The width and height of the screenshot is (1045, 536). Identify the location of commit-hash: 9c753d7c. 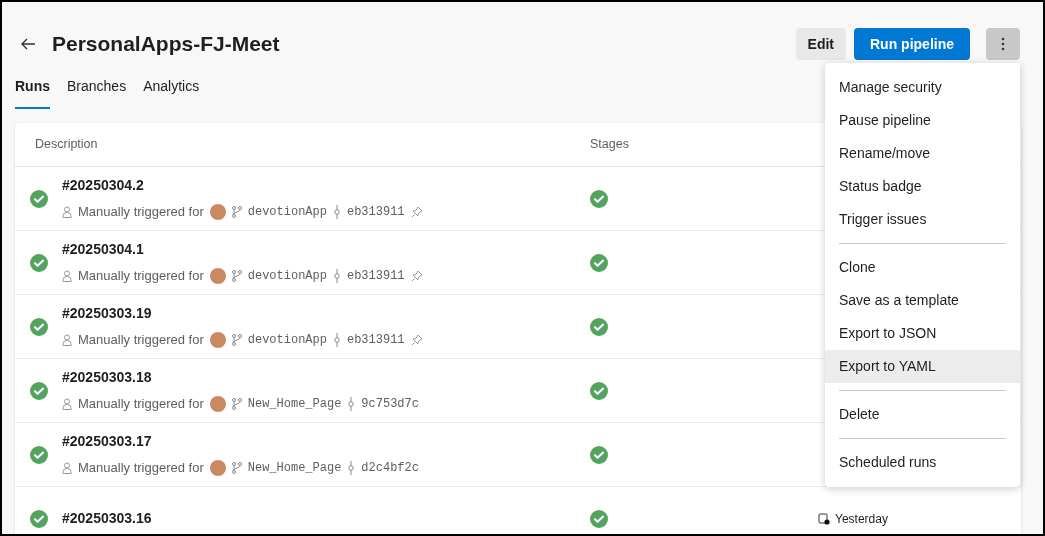
(390, 404).